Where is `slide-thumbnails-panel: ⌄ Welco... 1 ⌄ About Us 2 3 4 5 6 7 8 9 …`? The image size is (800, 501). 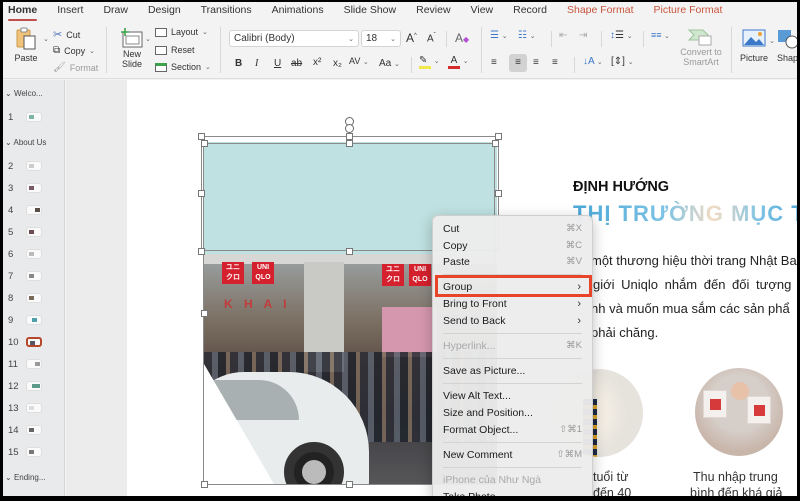
slide-thumbnails-panel: ⌄ Welco... 1 ⌄ About Us 2 3 4 5 6 7 8 9 … is located at coordinates (34, 288).